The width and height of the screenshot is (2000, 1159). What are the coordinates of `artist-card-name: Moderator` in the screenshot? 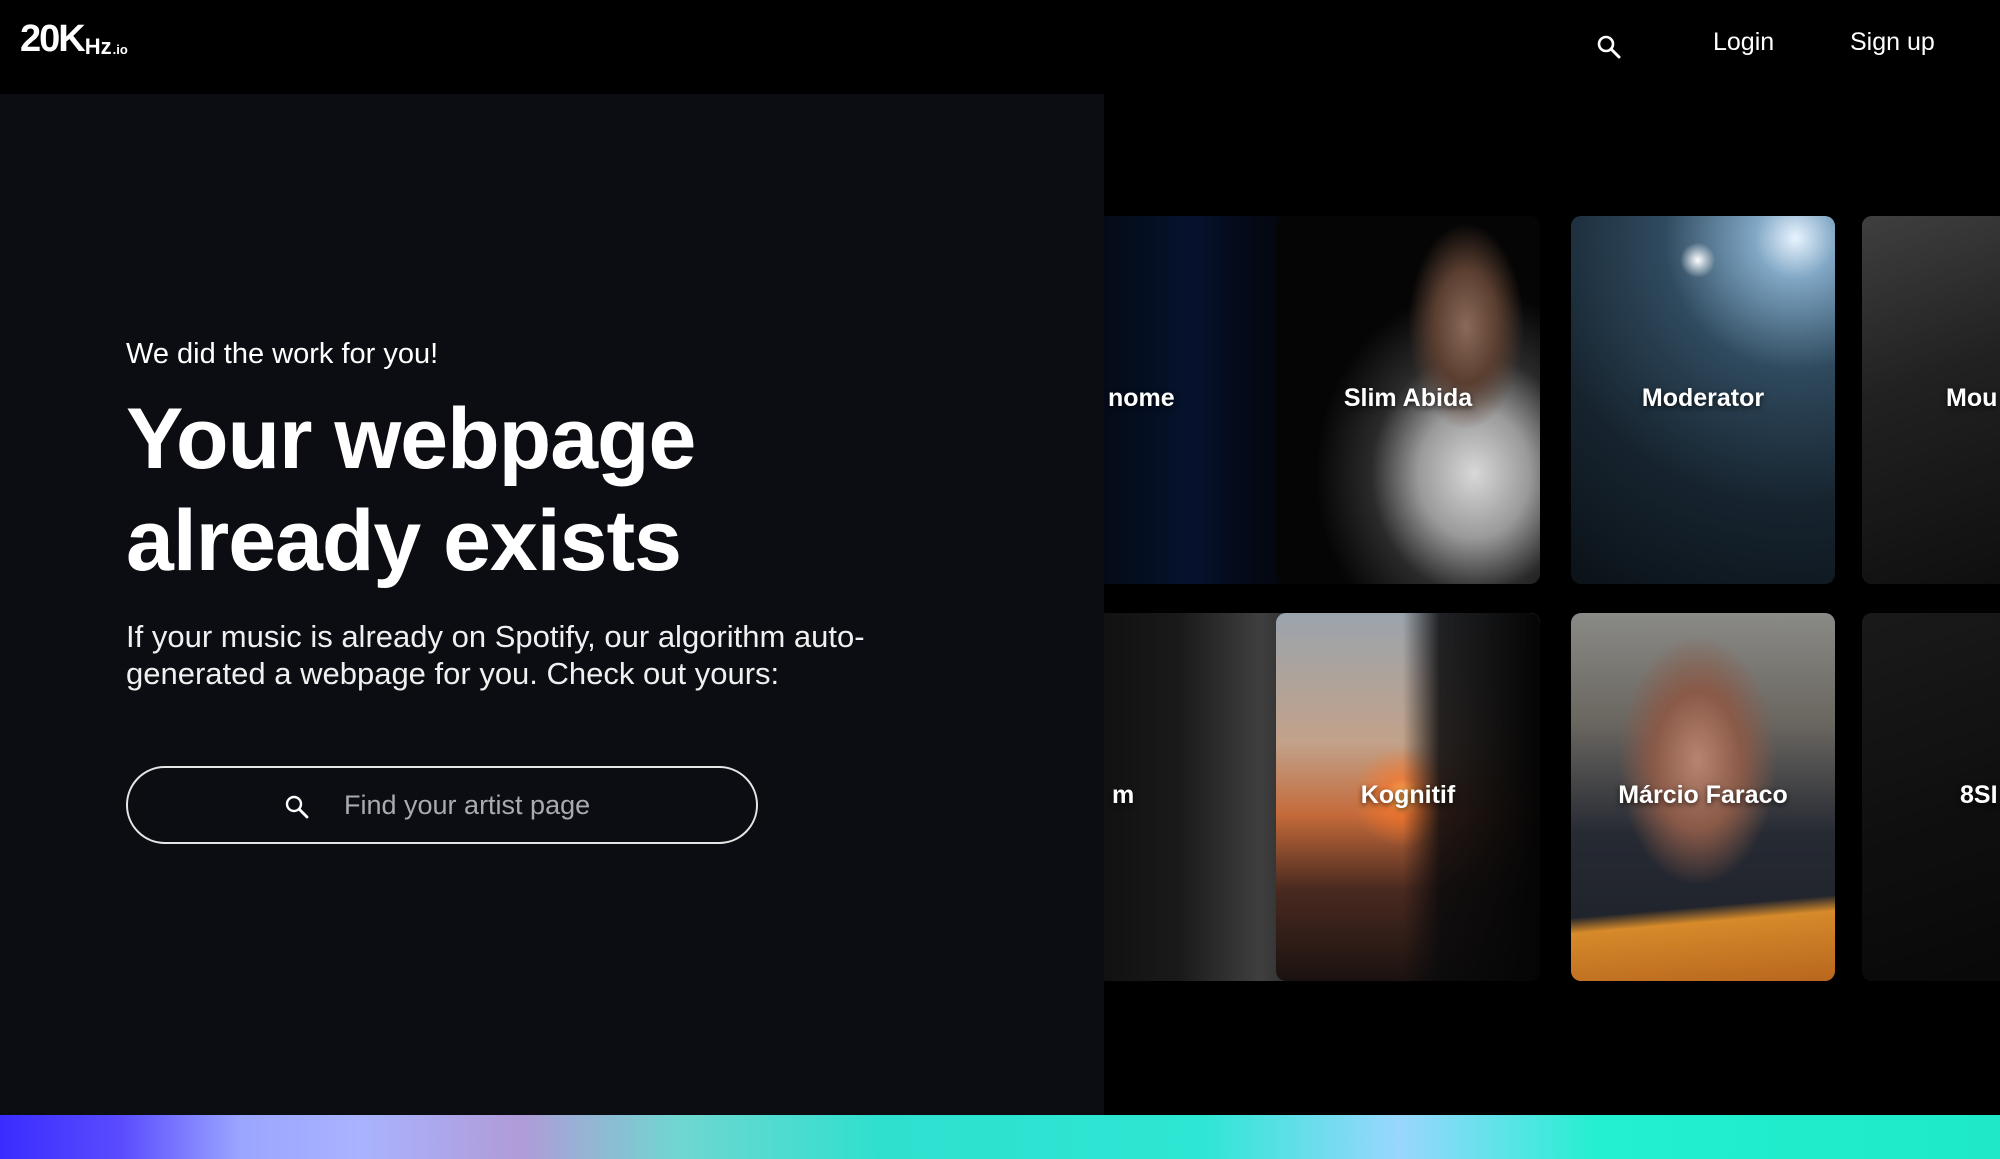 It's located at (1703, 398).